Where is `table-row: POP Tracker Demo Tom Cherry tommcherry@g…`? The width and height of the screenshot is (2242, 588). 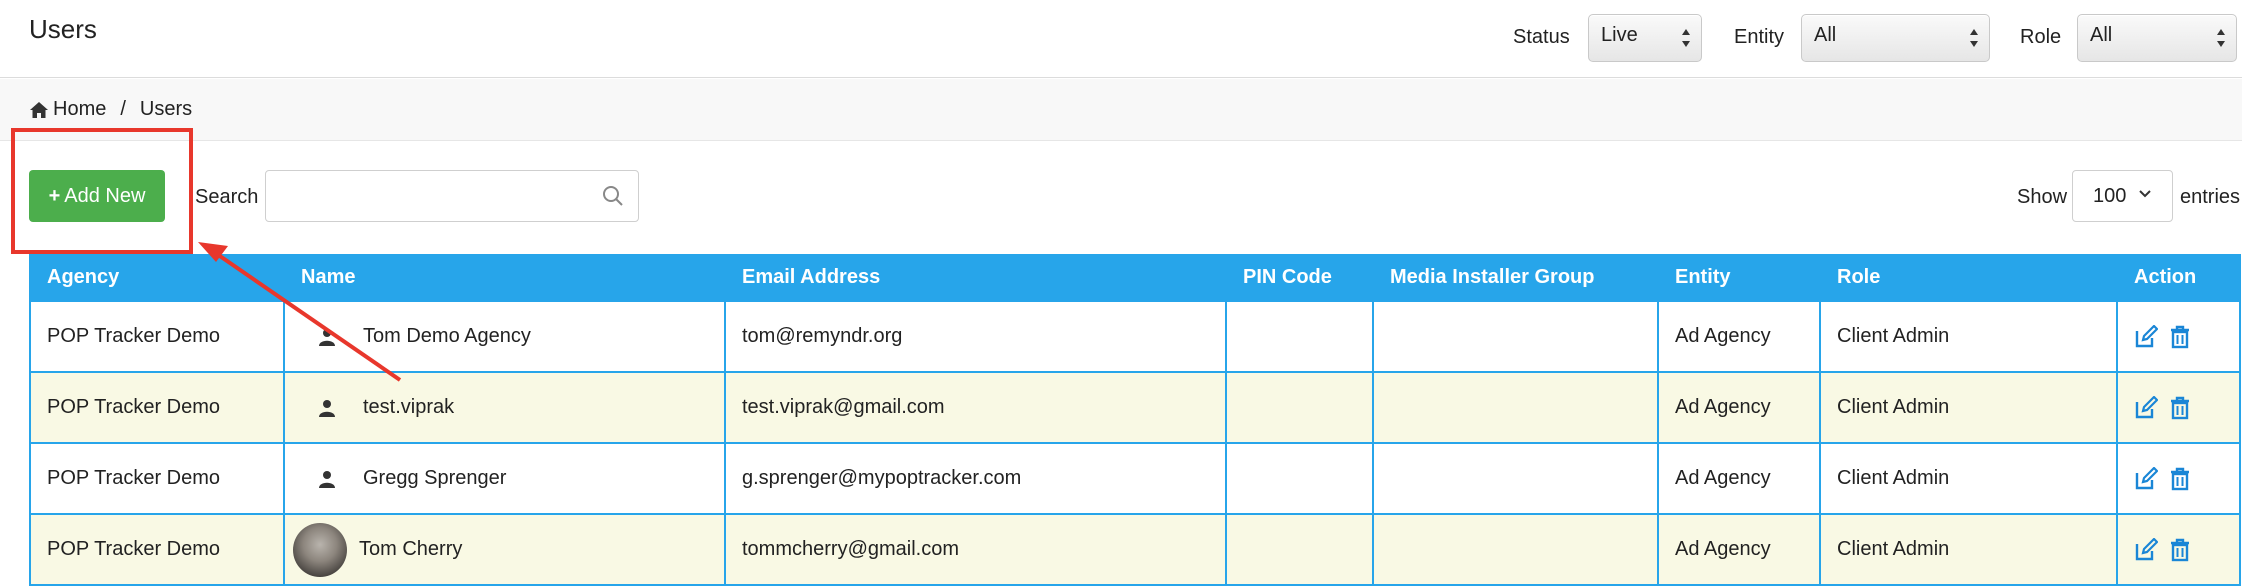
table-row: POP Tracker Demo Tom Cherry tommcherry@g… is located at coordinates (1135, 549).